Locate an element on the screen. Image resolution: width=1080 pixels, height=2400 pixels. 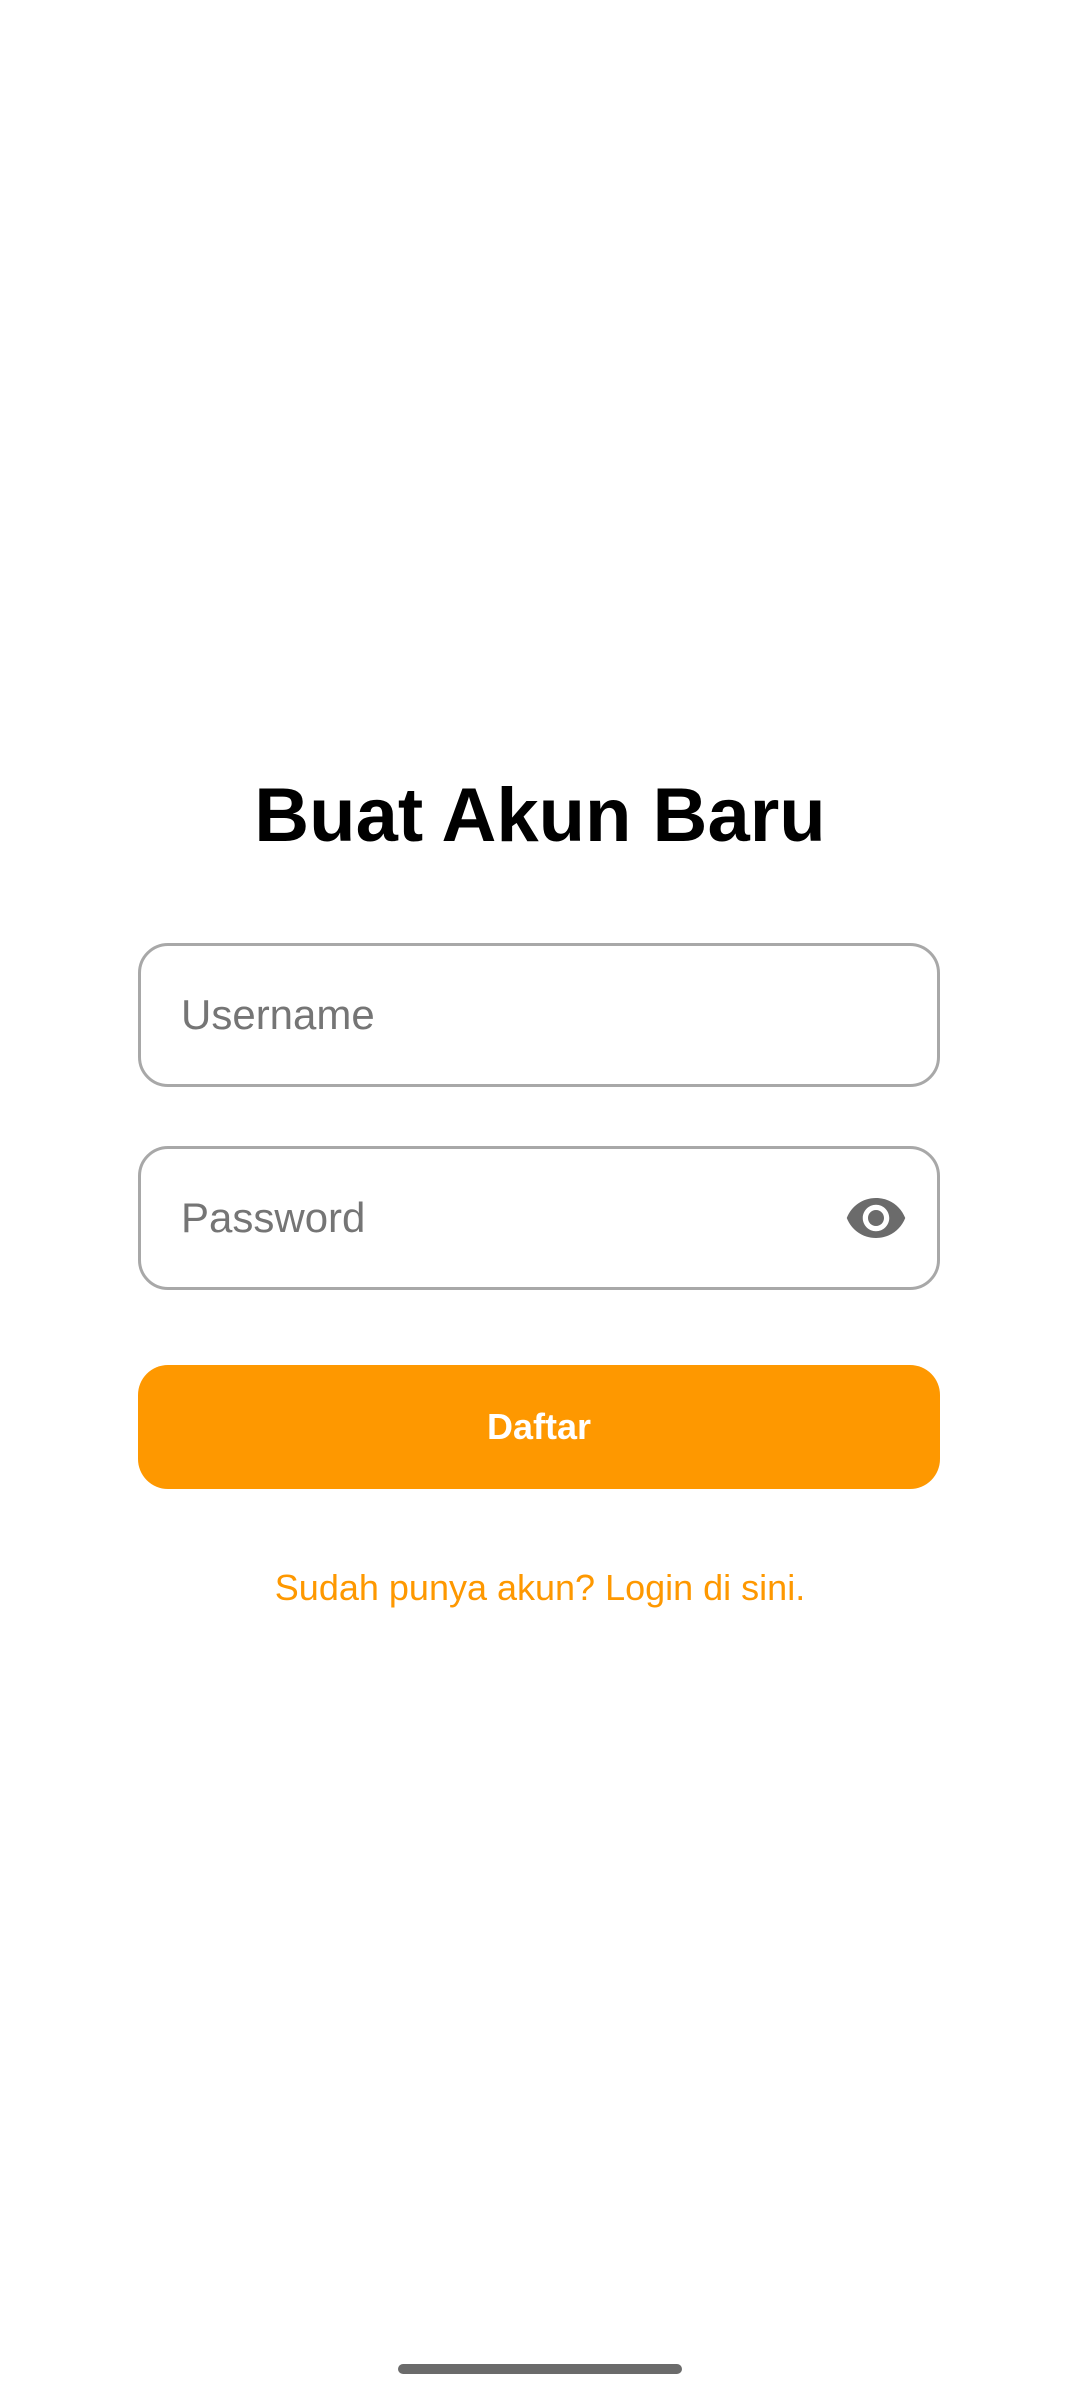
eye-icon is located at coordinates (876, 1218).